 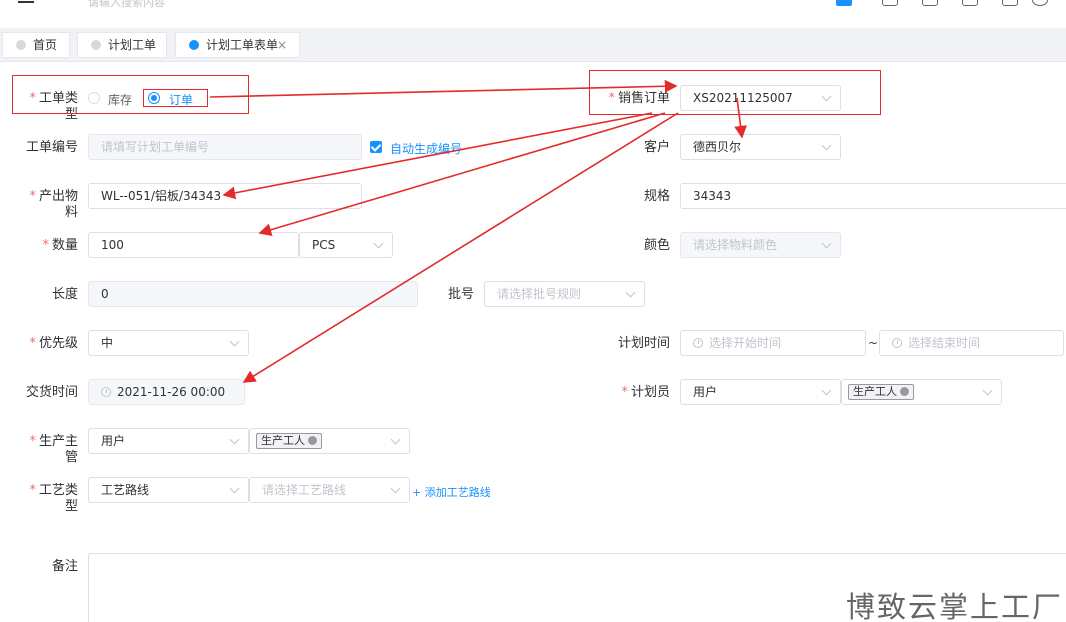 I want to click on unit-select: PCS, so click(x=346, y=245).